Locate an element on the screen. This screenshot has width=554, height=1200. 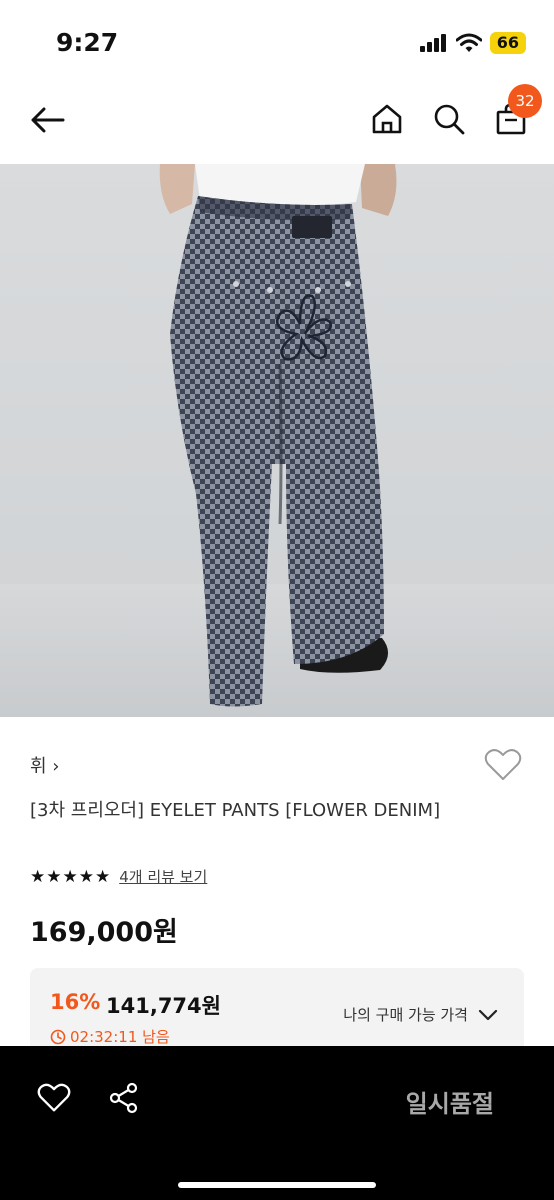
review-link: 4개 리뷰 보기 is located at coordinates (163, 876).